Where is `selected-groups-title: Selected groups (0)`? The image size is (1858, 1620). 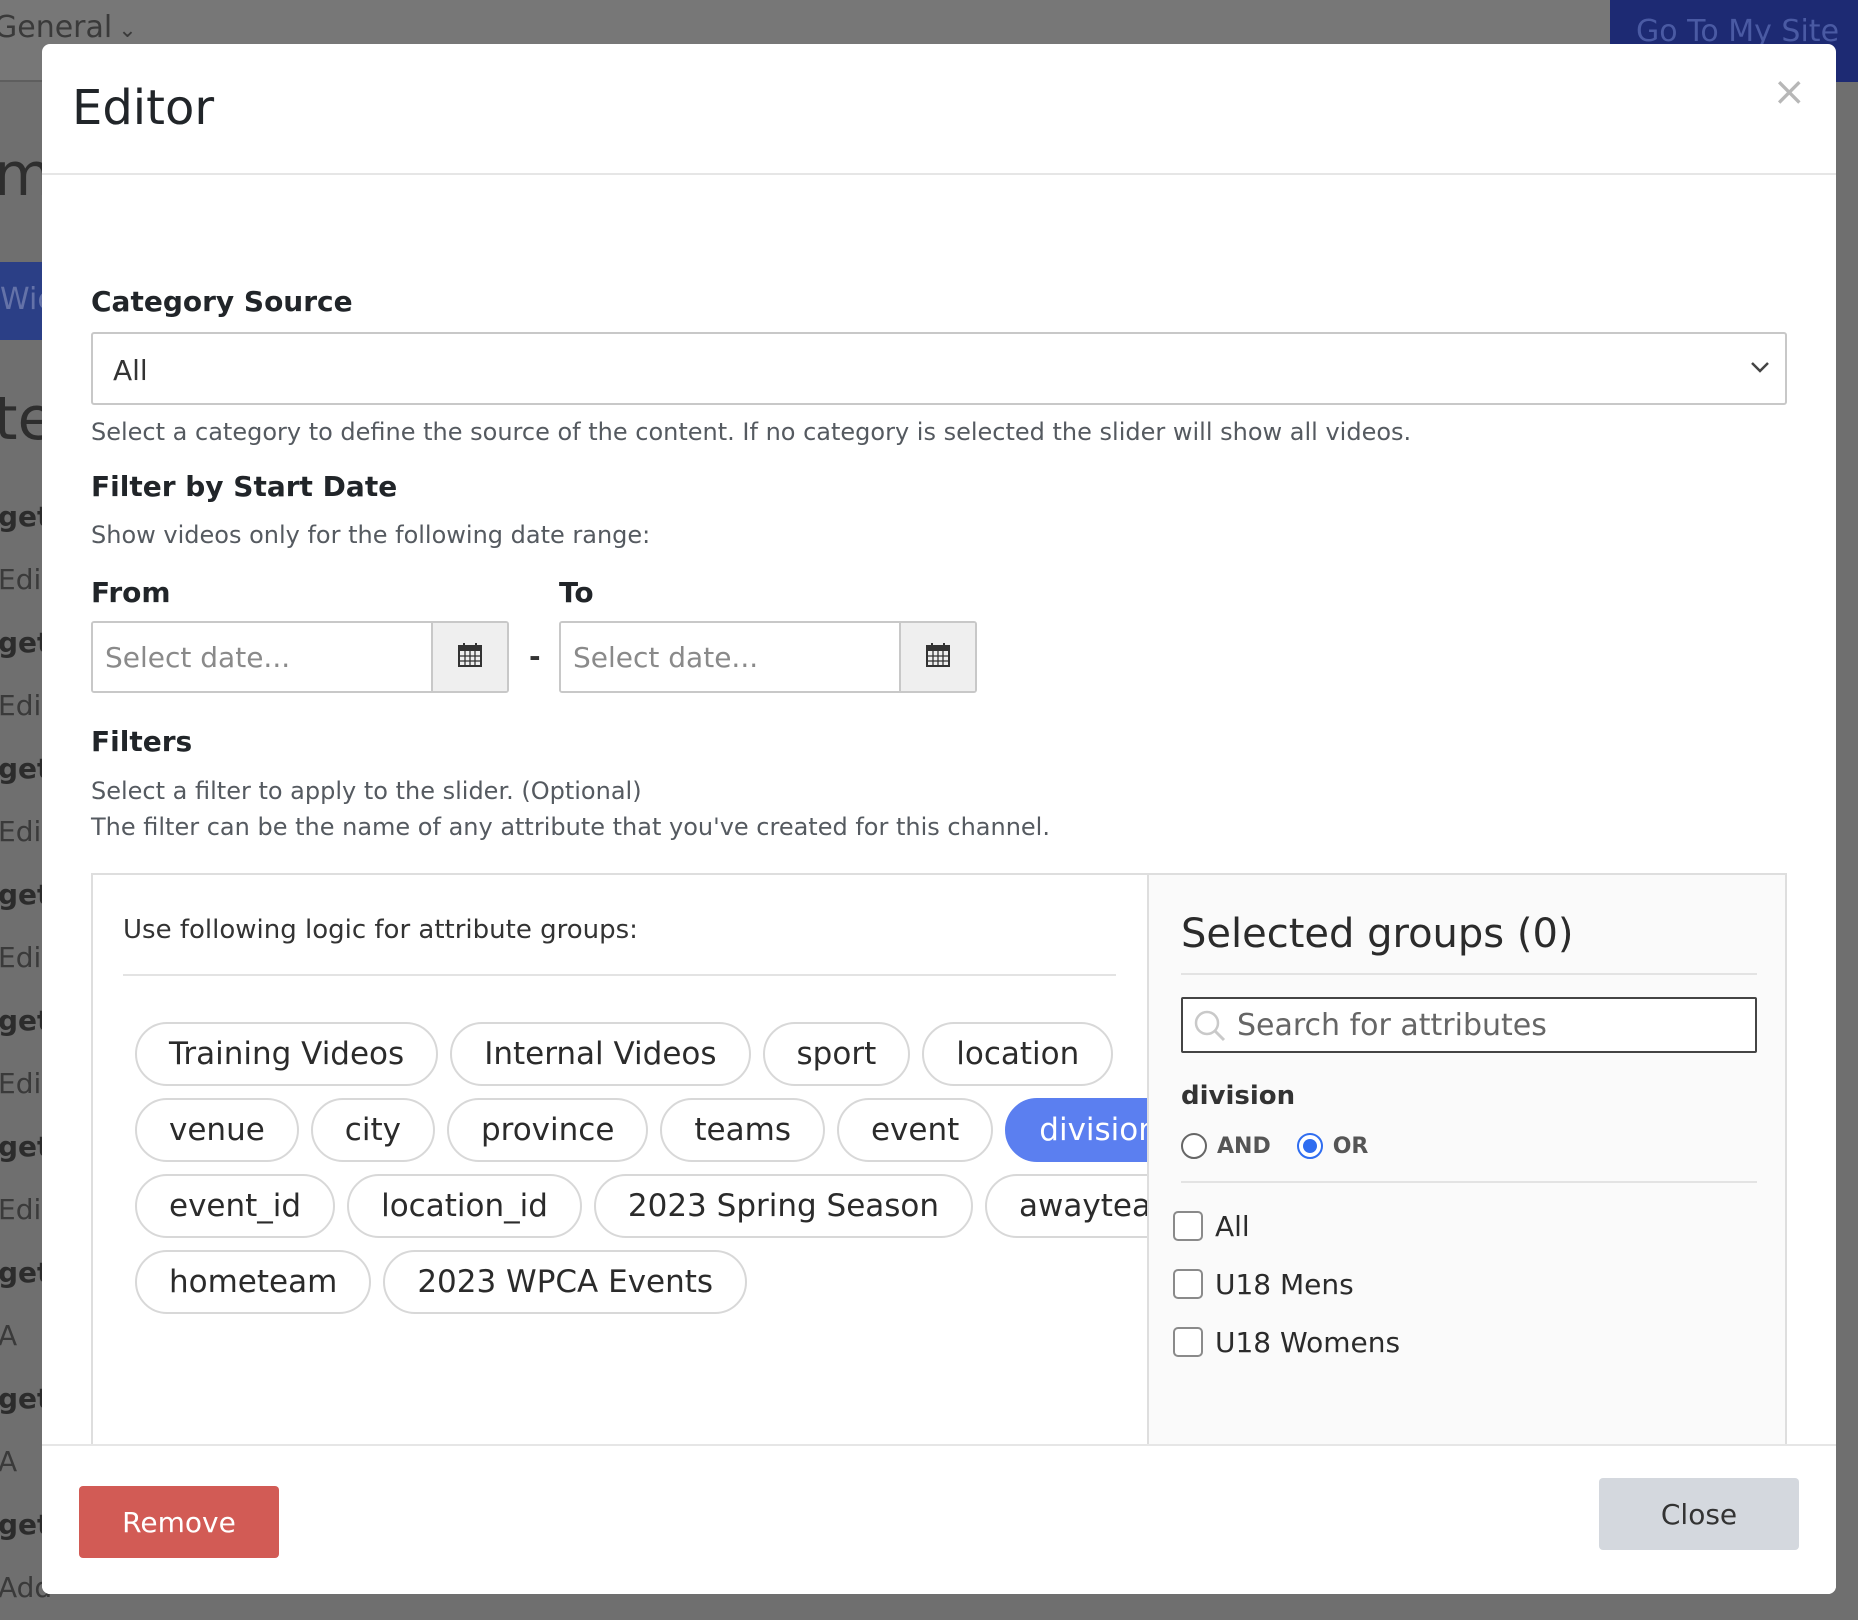
selected-groups-title: Selected groups (0) is located at coordinates (1377, 934).